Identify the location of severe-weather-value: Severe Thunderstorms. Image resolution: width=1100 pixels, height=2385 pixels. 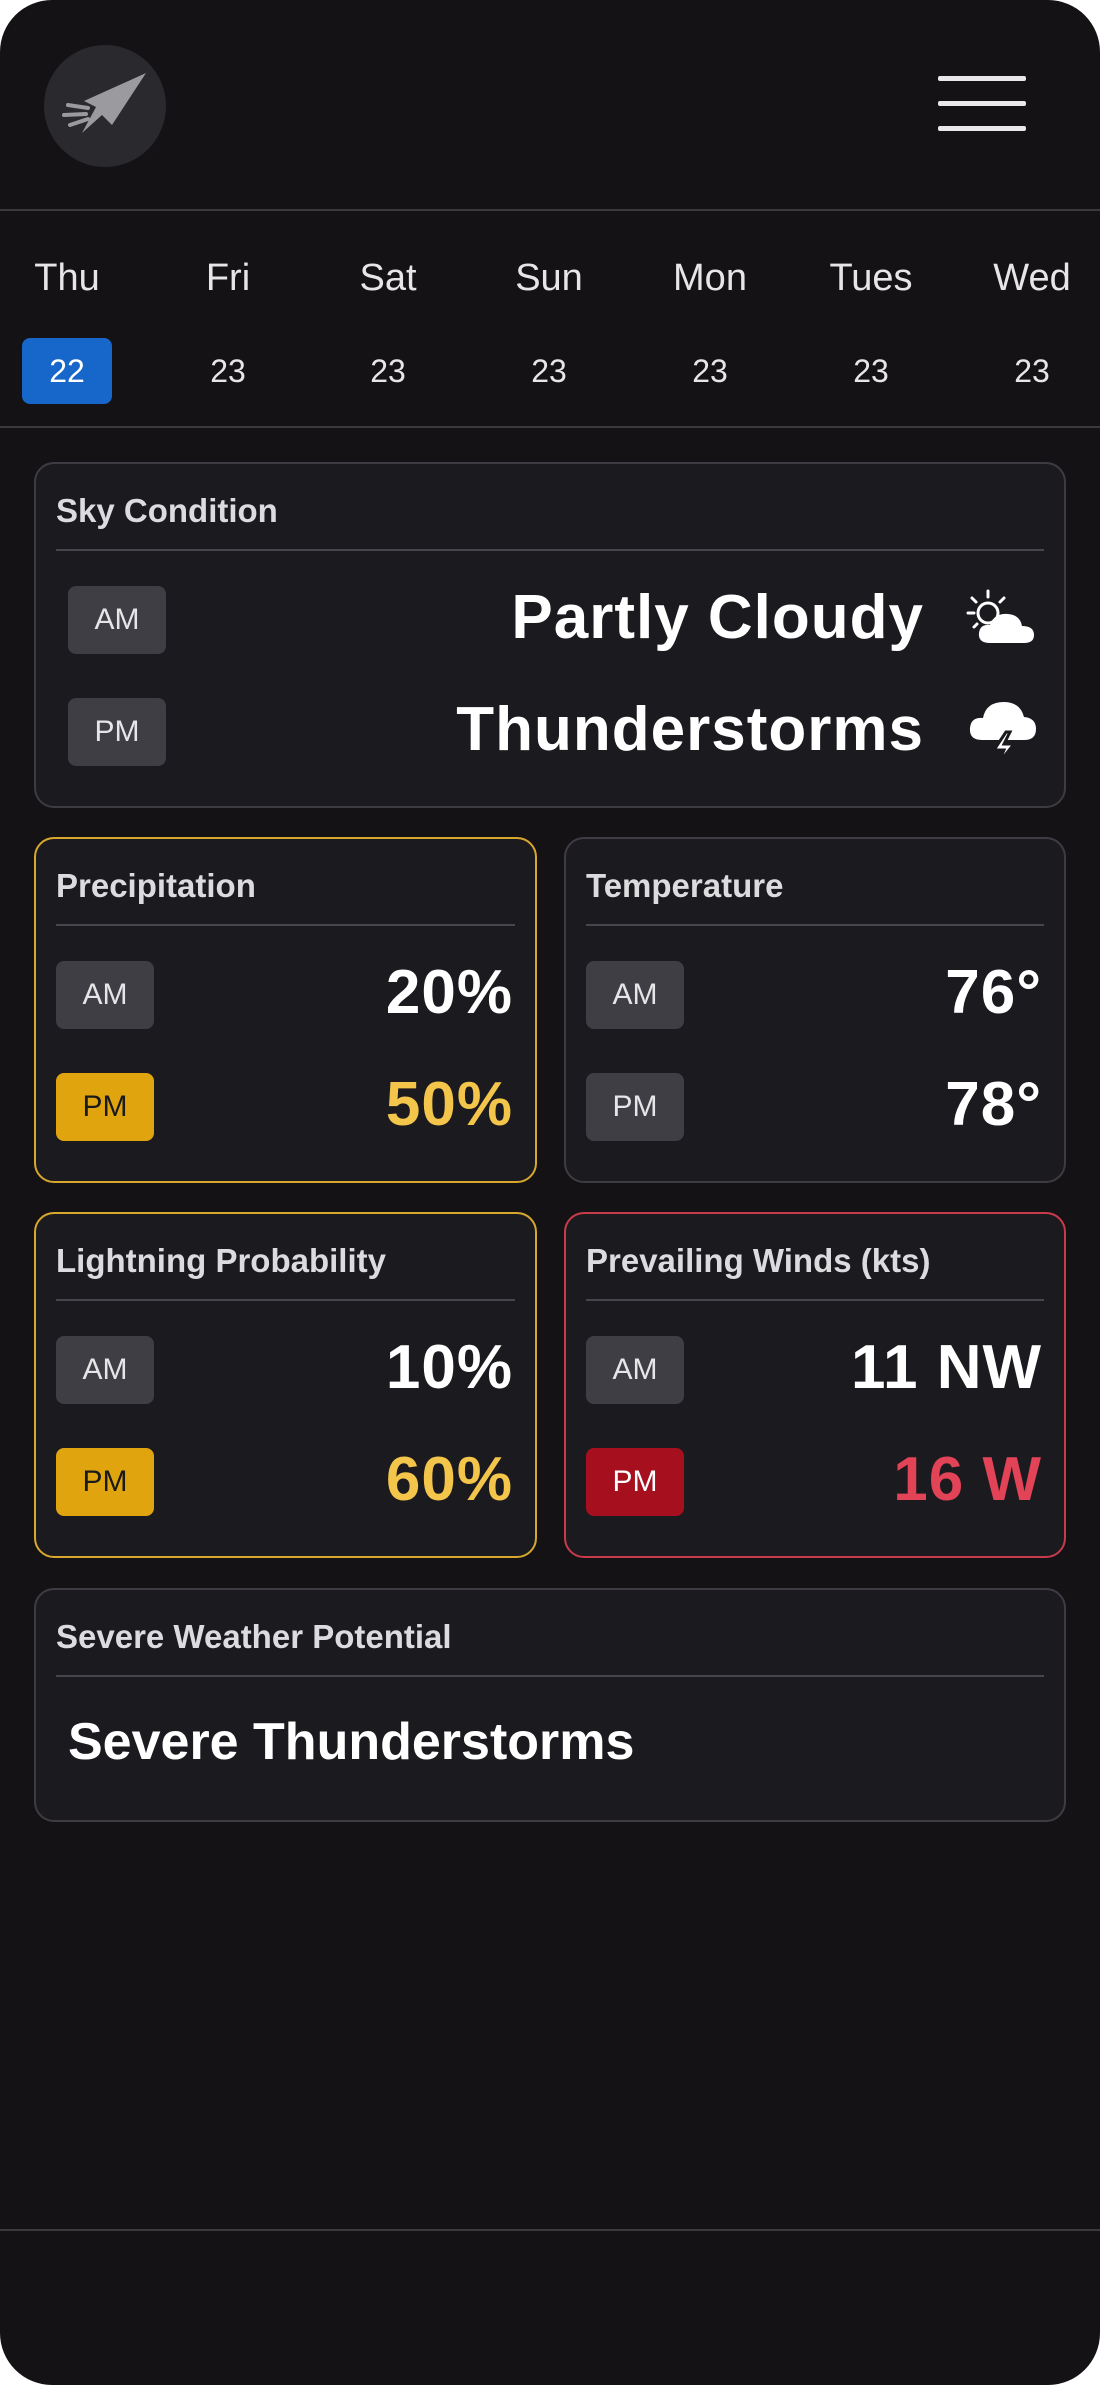
(351, 1742).